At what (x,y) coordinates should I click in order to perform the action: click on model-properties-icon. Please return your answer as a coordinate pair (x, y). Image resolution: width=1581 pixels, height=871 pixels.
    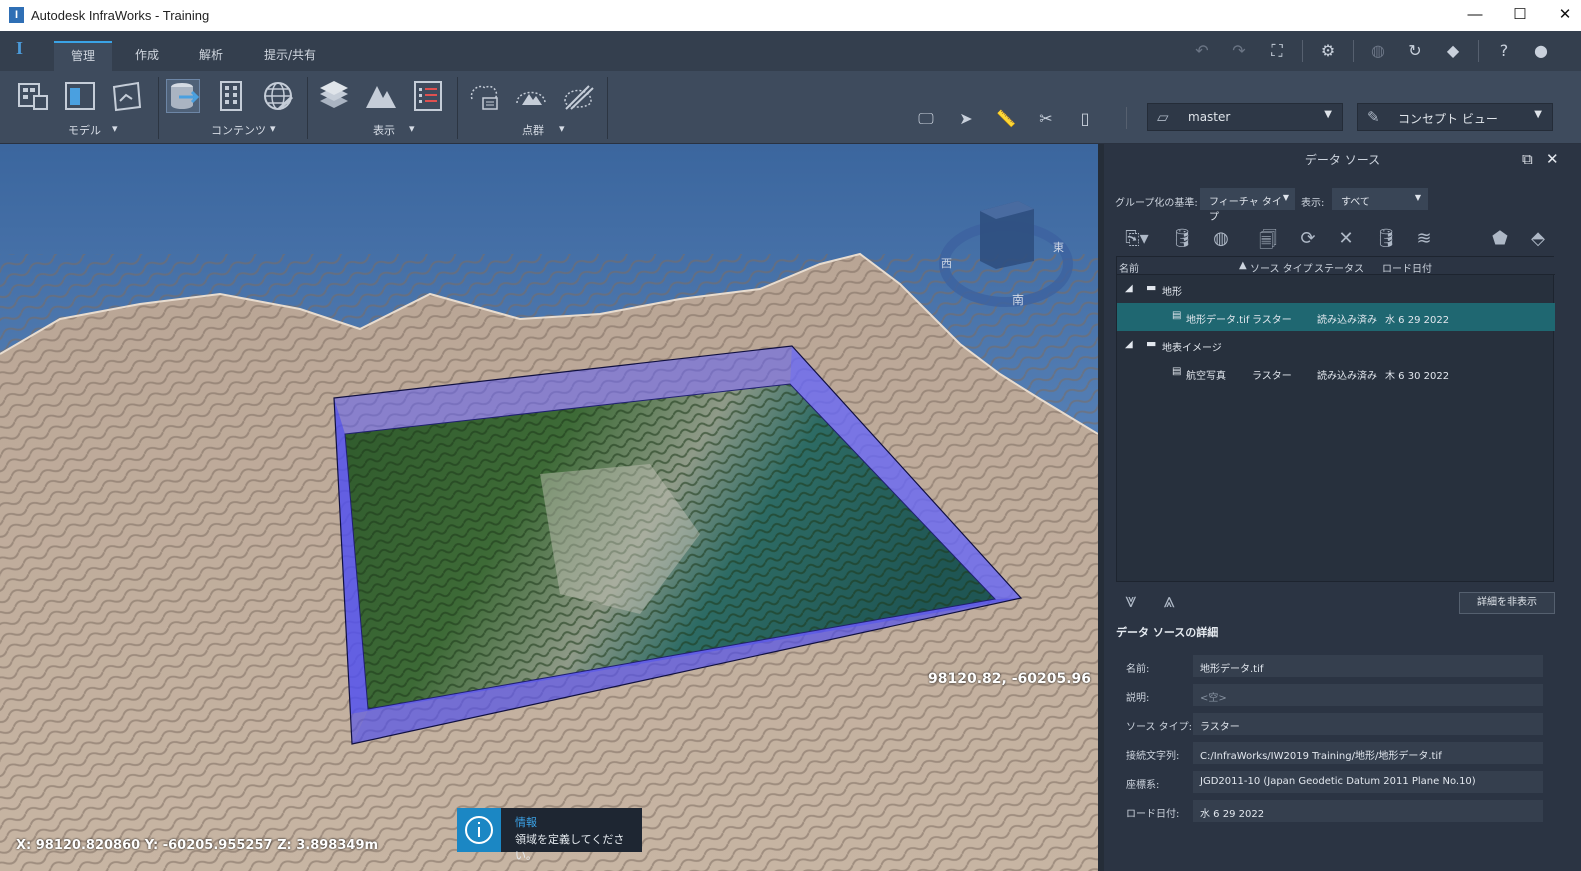
    Looking at the image, I should click on (33, 96).